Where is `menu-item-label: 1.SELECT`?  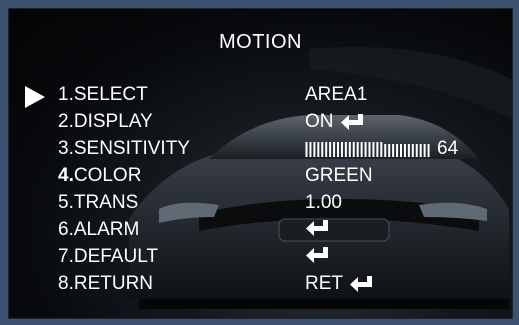 menu-item-label: 1.SELECT is located at coordinates (103, 94).